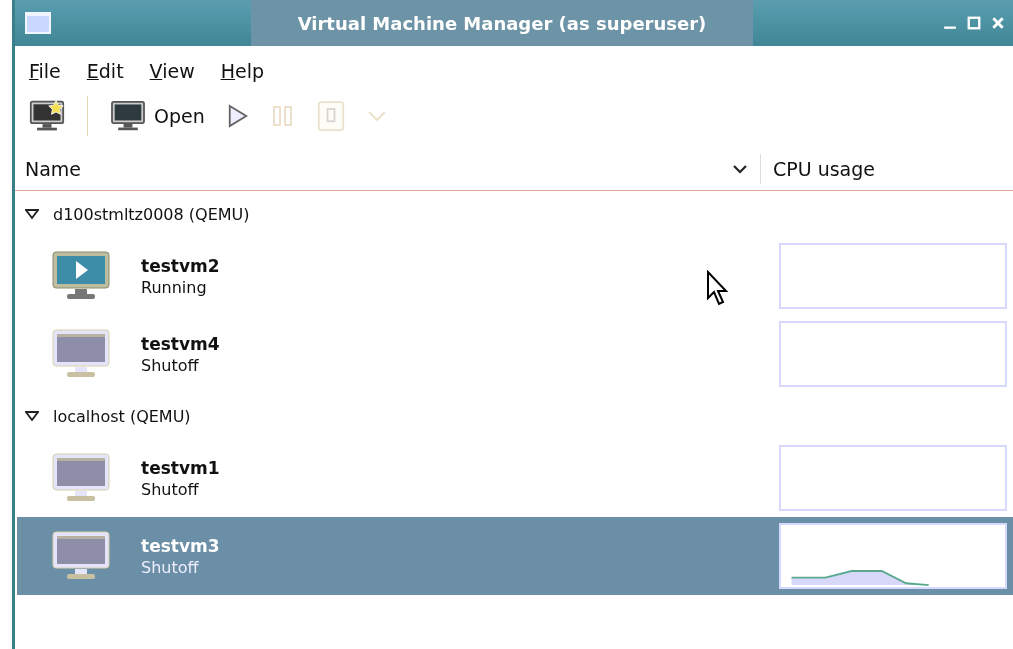 The width and height of the screenshot is (1013, 649). What do you see at coordinates (330, 116) in the screenshot?
I see `power-switch-icon` at bounding box center [330, 116].